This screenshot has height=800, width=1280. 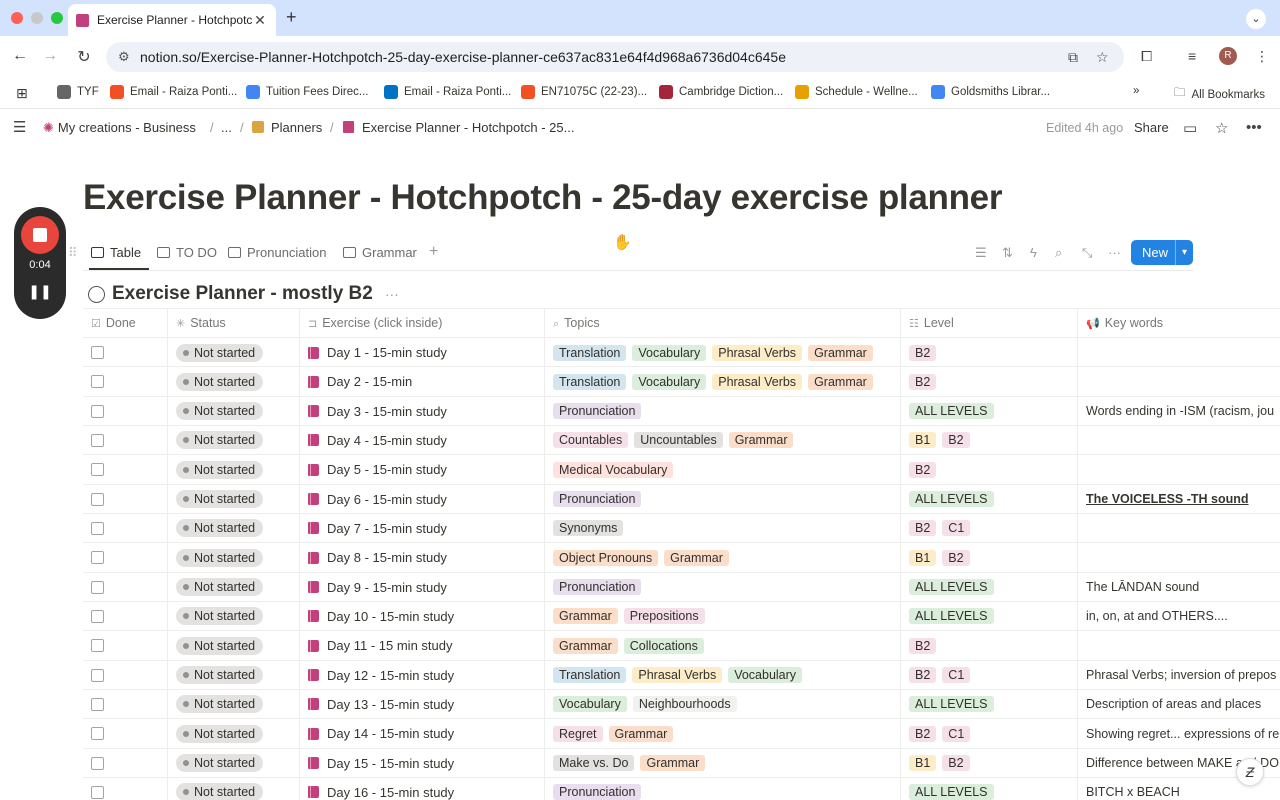 I want to click on column-header-level: ☷ Level, so click(x=988, y=324).